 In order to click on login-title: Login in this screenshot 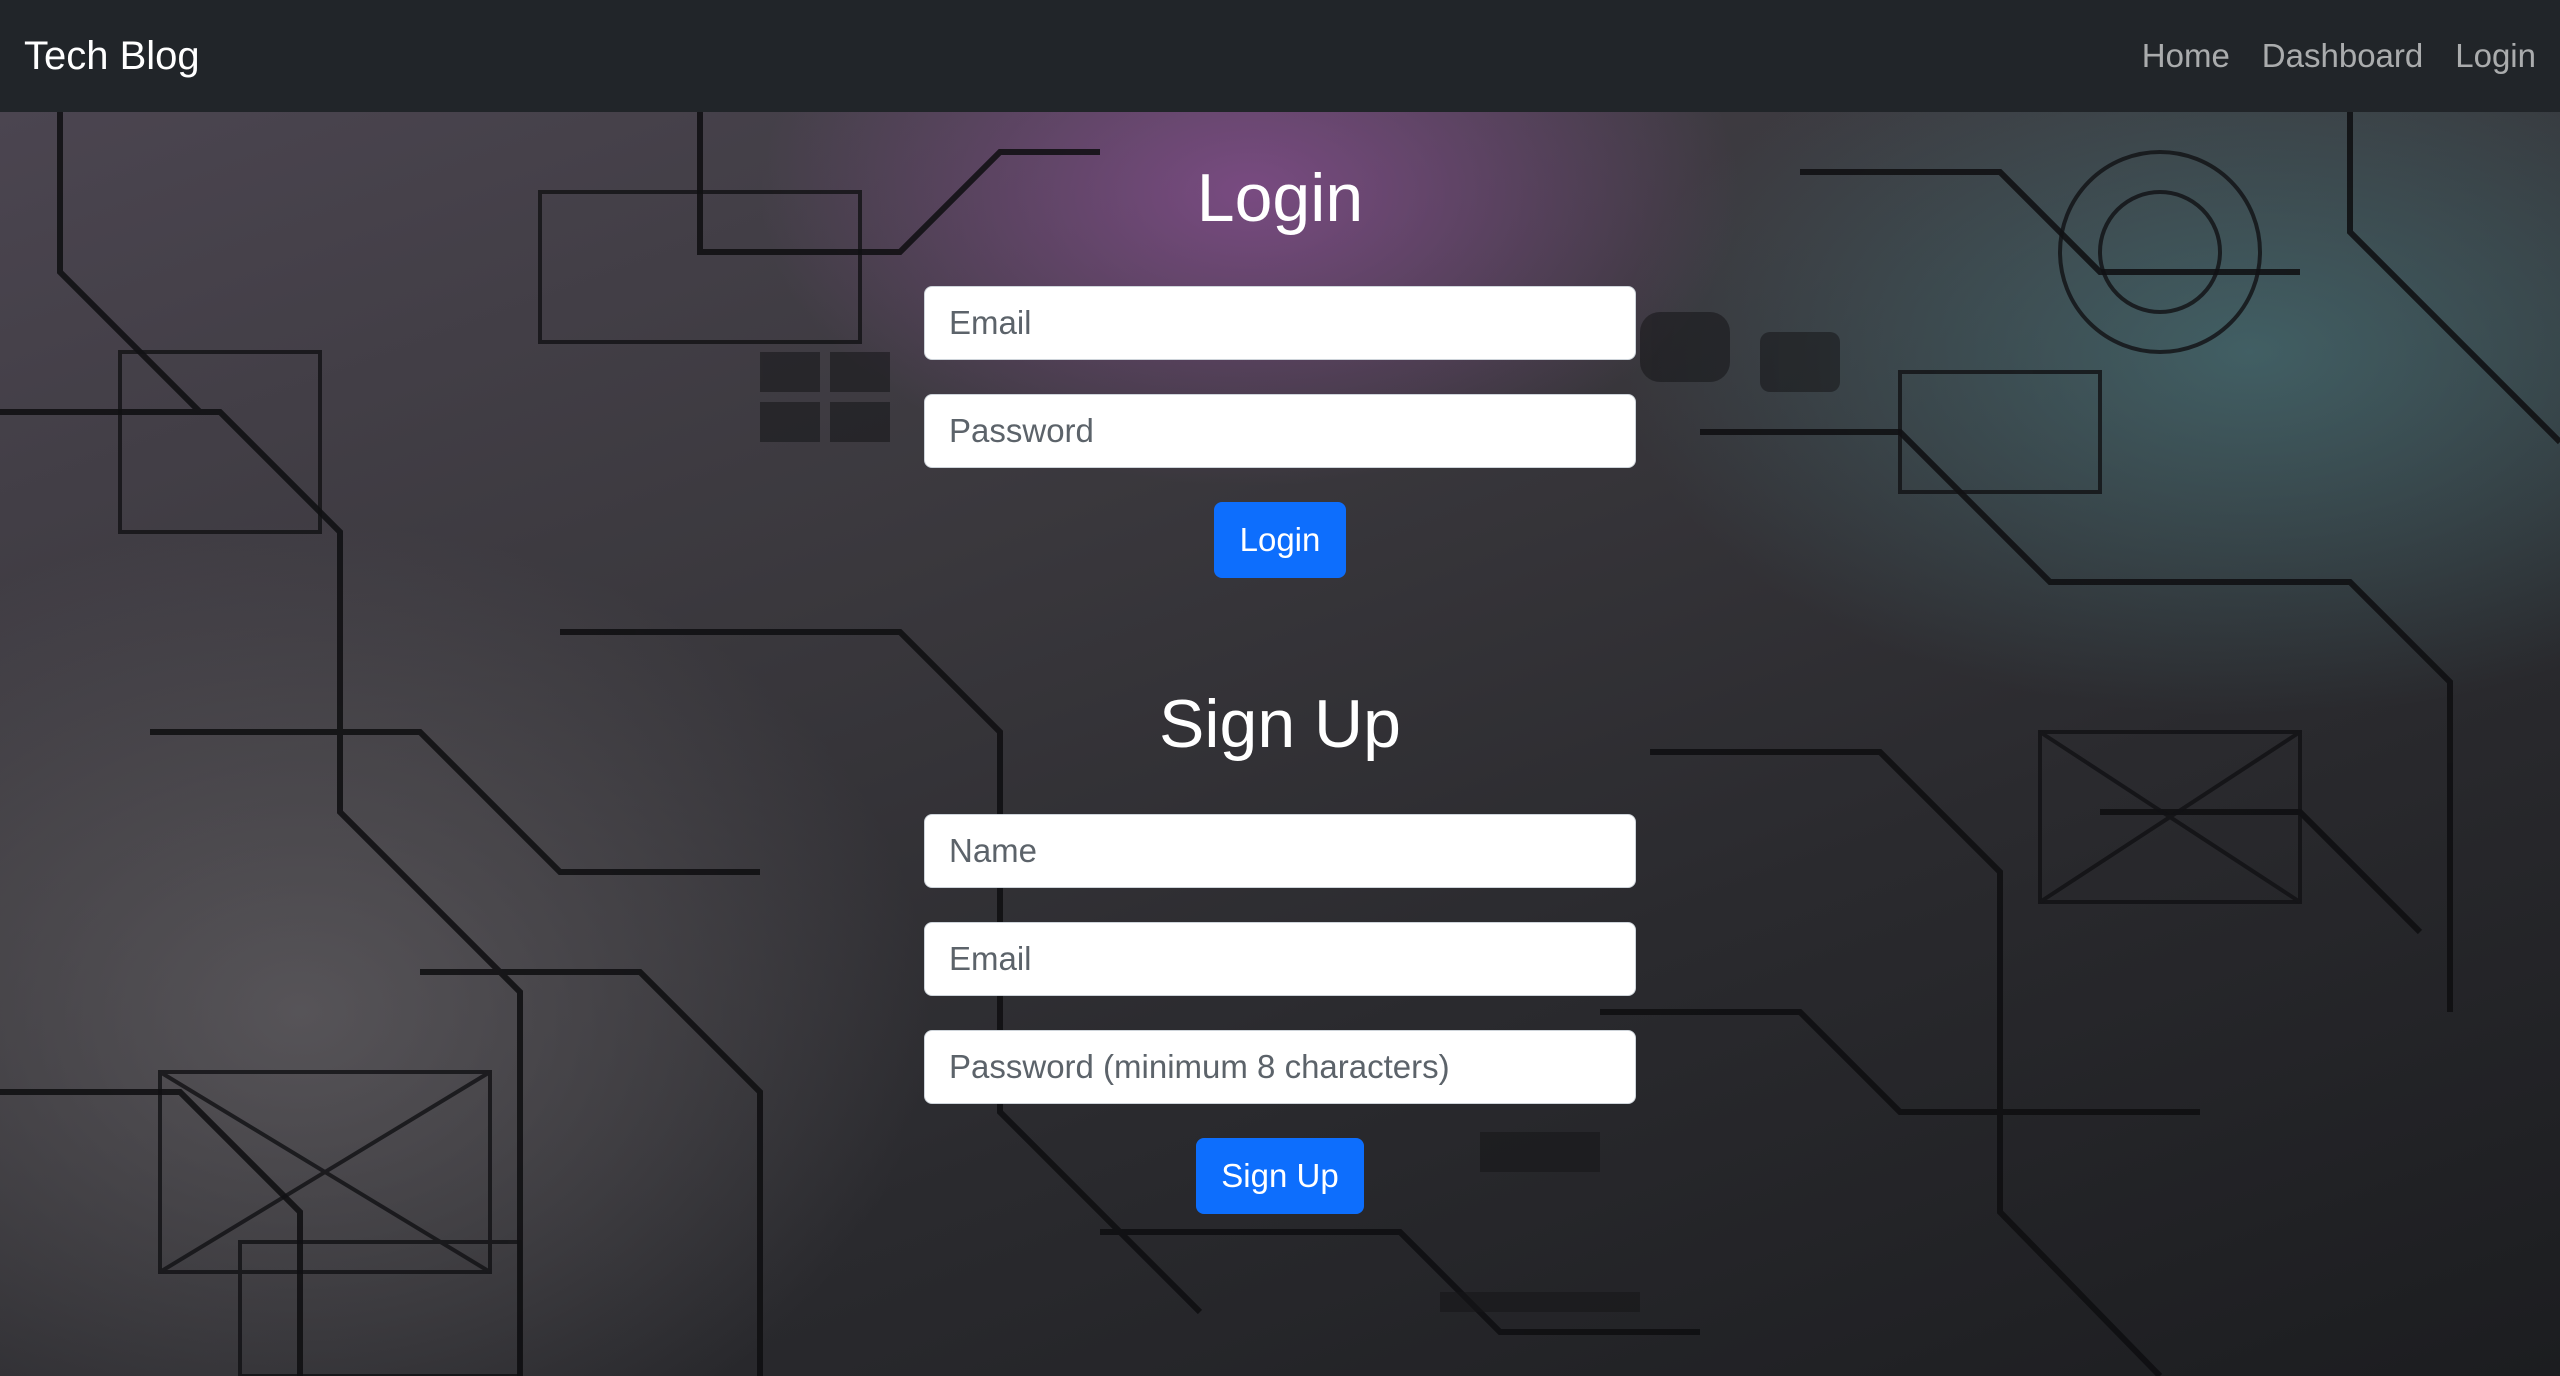, I will do `click(1280, 198)`.